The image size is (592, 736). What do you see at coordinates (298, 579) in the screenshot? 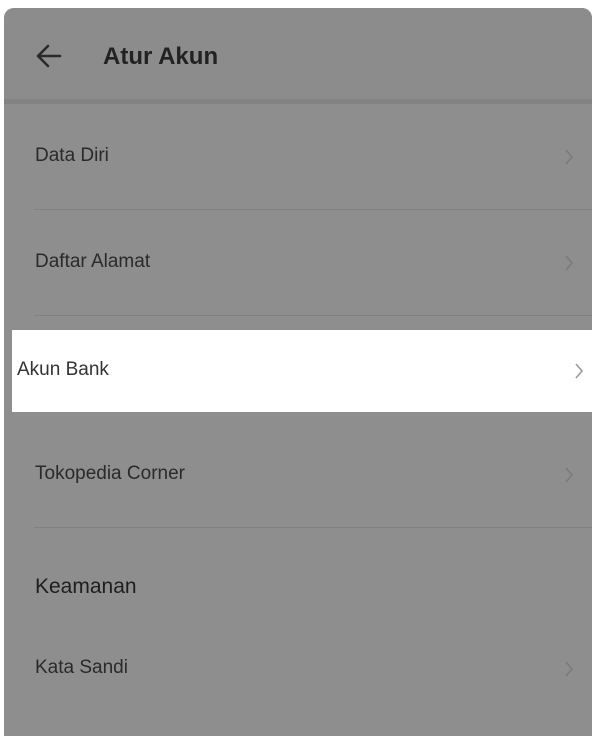
I see `section-keamanan: Keamanan` at bounding box center [298, 579].